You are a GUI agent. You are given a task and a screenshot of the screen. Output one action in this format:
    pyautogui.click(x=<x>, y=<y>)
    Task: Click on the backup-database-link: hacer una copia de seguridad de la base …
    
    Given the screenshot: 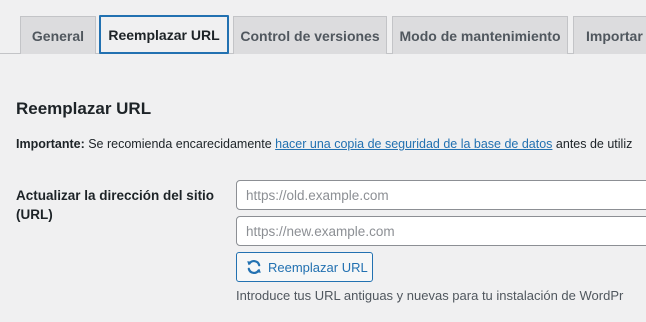 What is the action you would take?
    pyautogui.click(x=413, y=144)
    